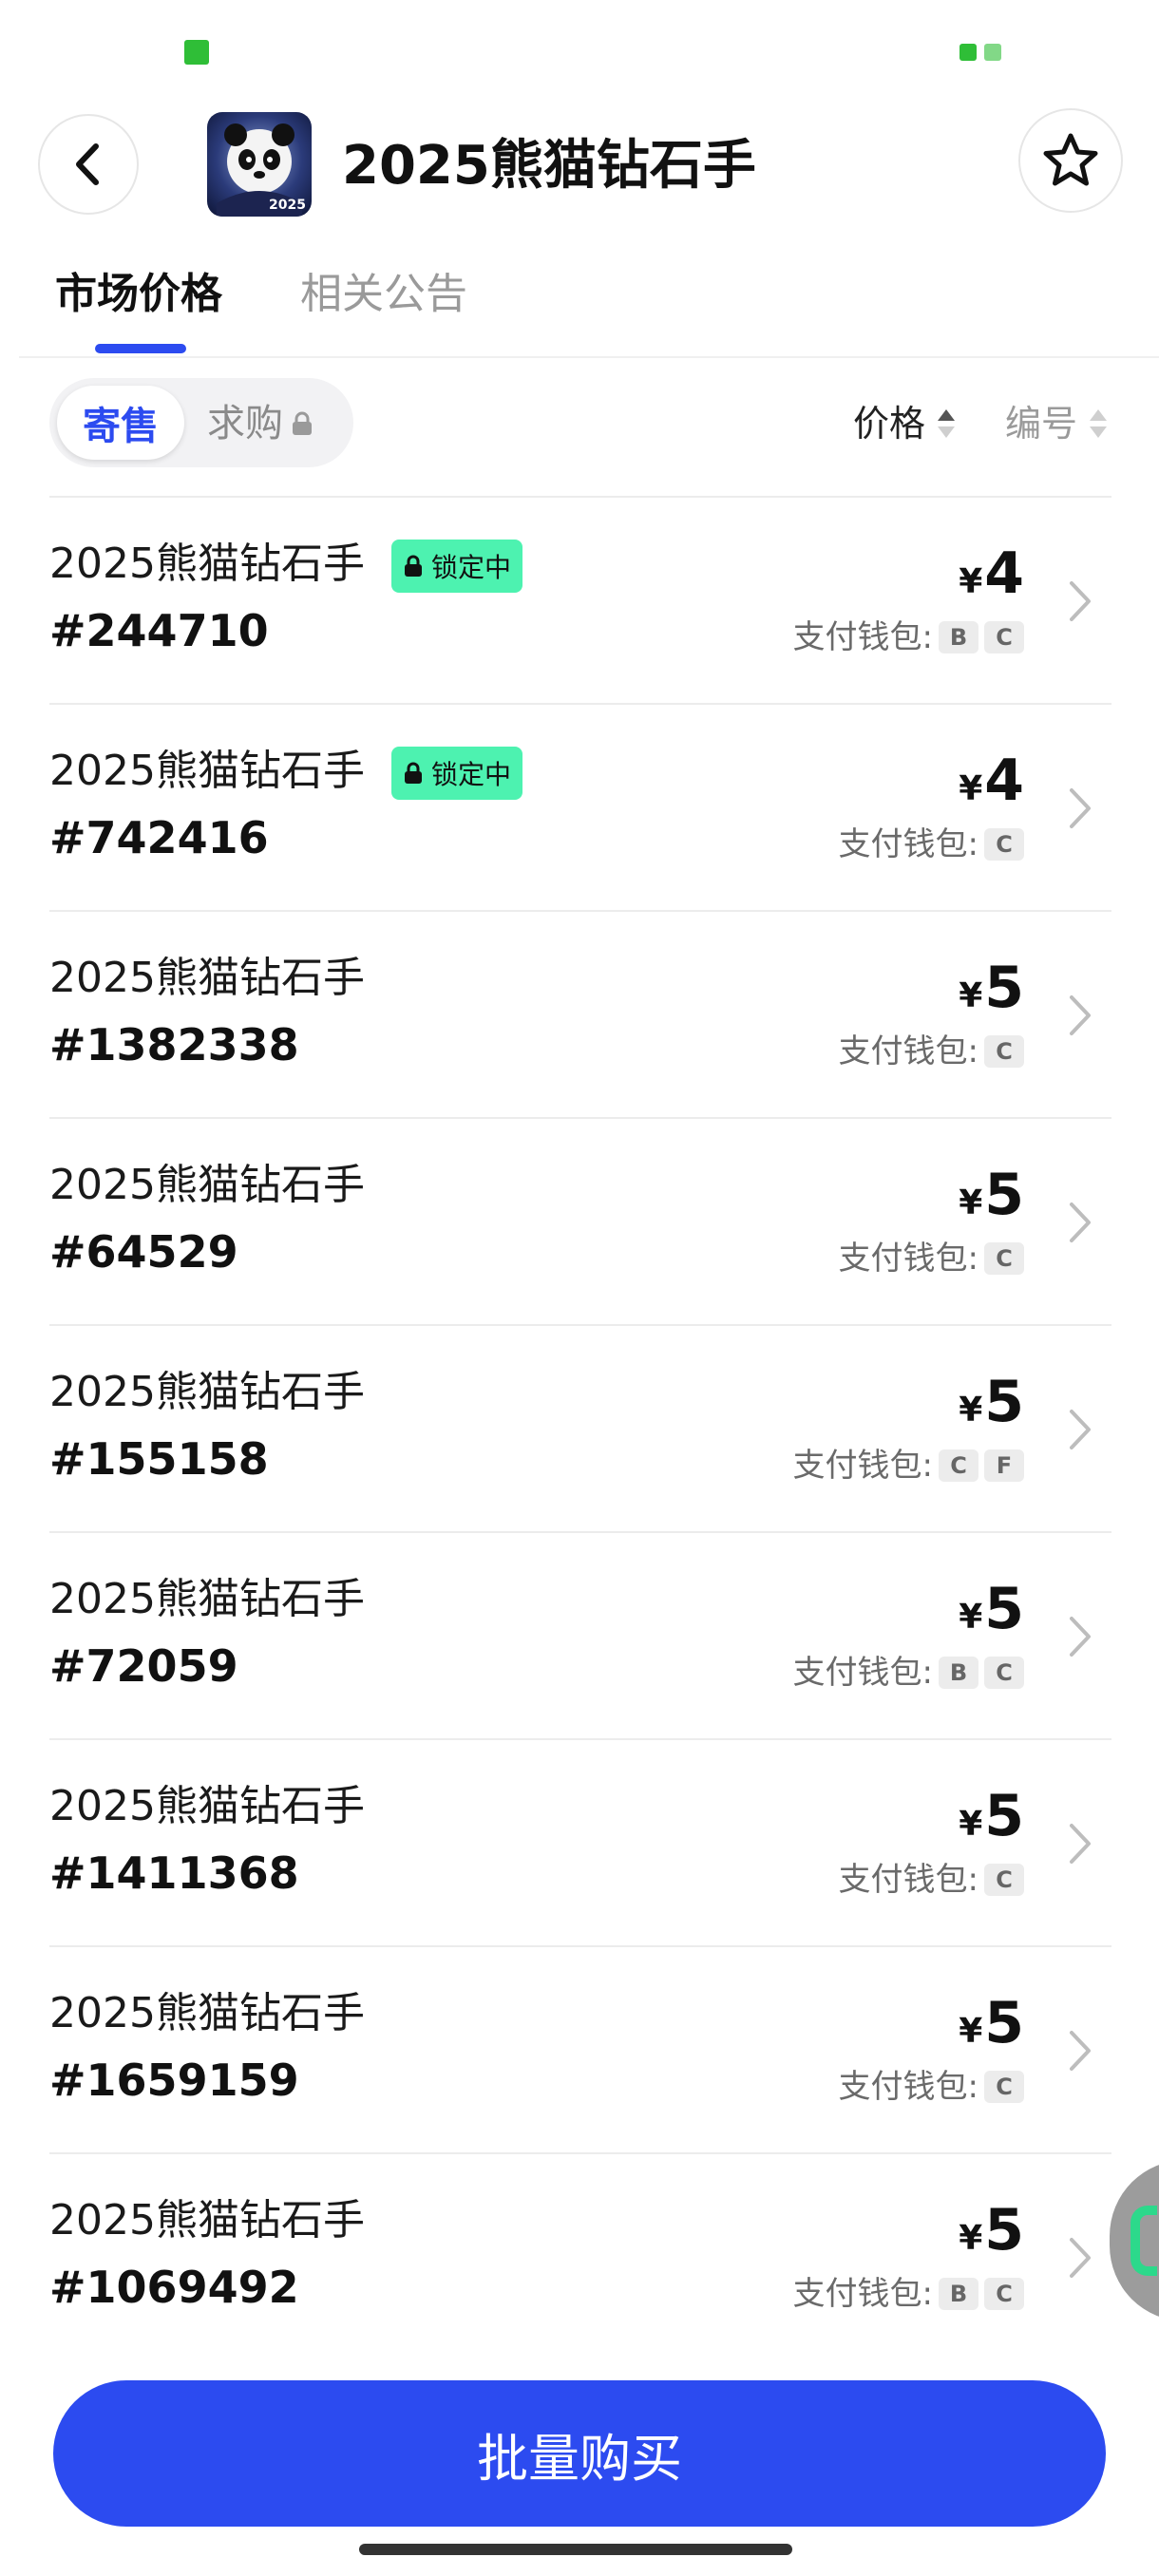 This screenshot has width=1159, height=2576. What do you see at coordinates (1041, 424) in the screenshot?
I see `sort-number-label: 编号` at bounding box center [1041, 424].